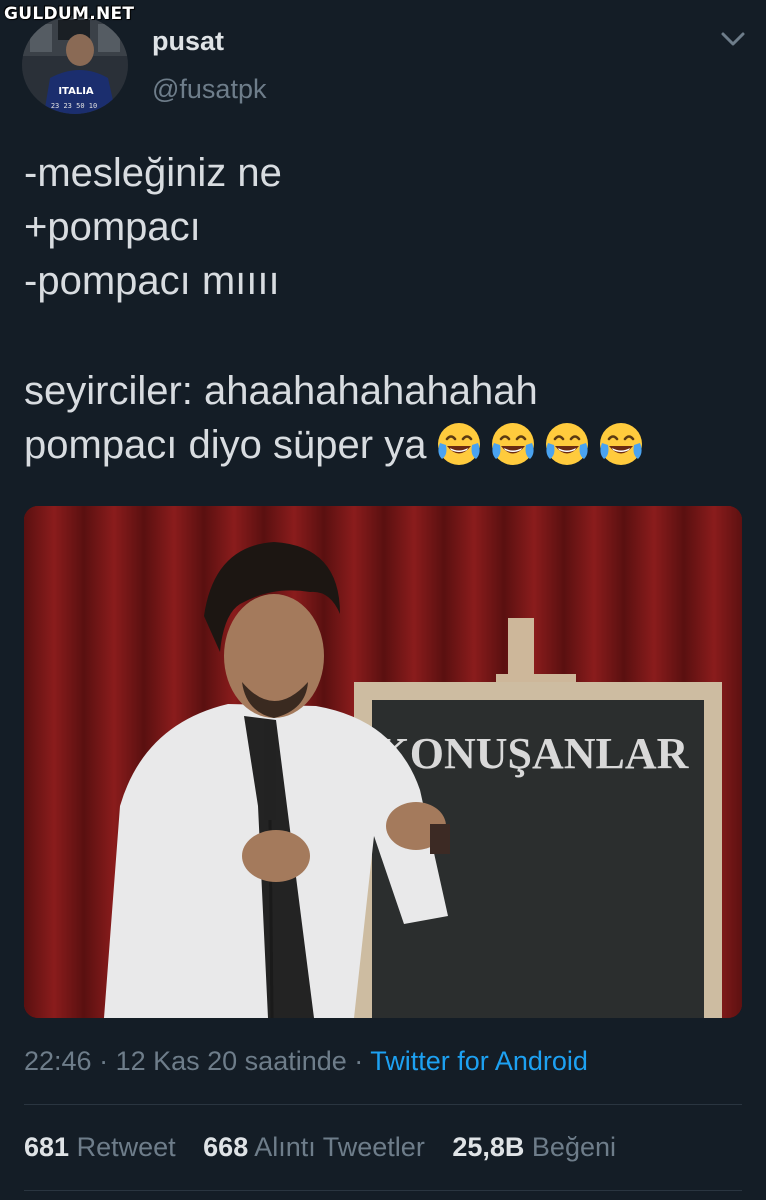 This screenshot has width=766, height=1200. I want to click on quote-count: 668, so click(226, 1147).